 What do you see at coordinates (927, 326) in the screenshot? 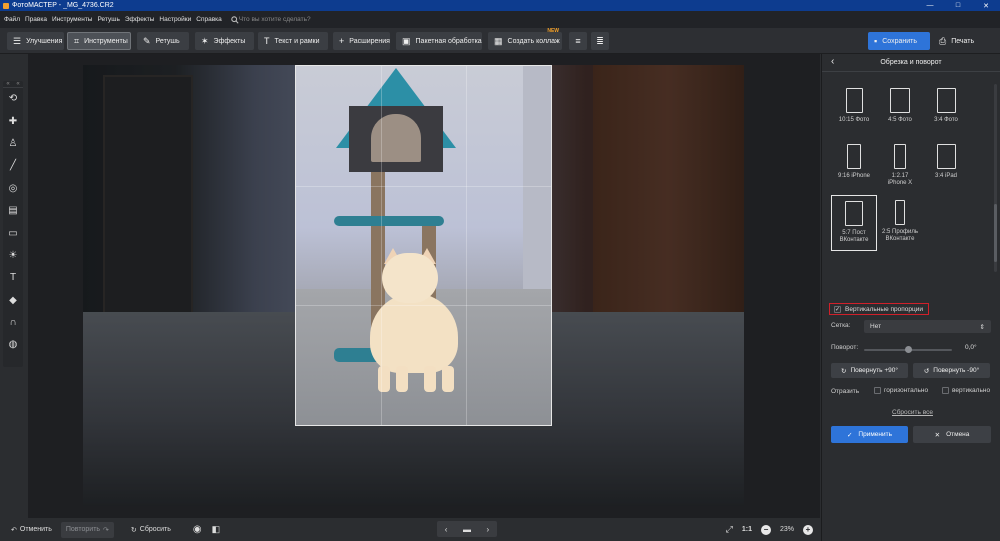
I see `grid-select: Нет ⇕` at bounding box center [927, 326].